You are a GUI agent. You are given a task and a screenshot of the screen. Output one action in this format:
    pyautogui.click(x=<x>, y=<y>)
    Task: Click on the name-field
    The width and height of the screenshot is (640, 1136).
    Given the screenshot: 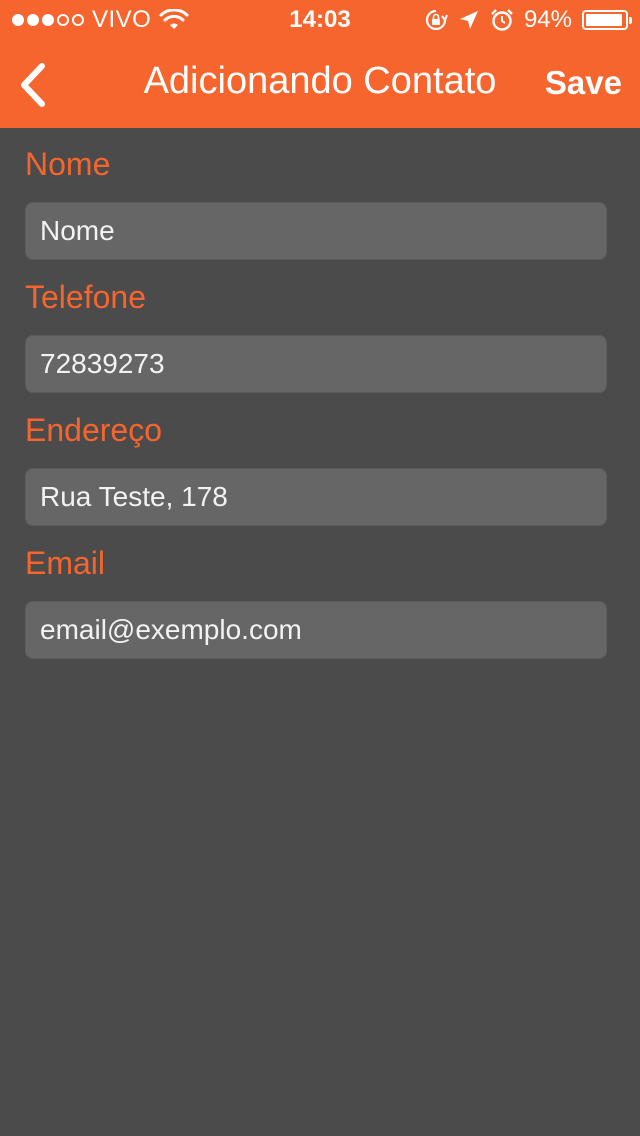 What is the action you would take?
    pyautogui.click(x=316, y=231)
    